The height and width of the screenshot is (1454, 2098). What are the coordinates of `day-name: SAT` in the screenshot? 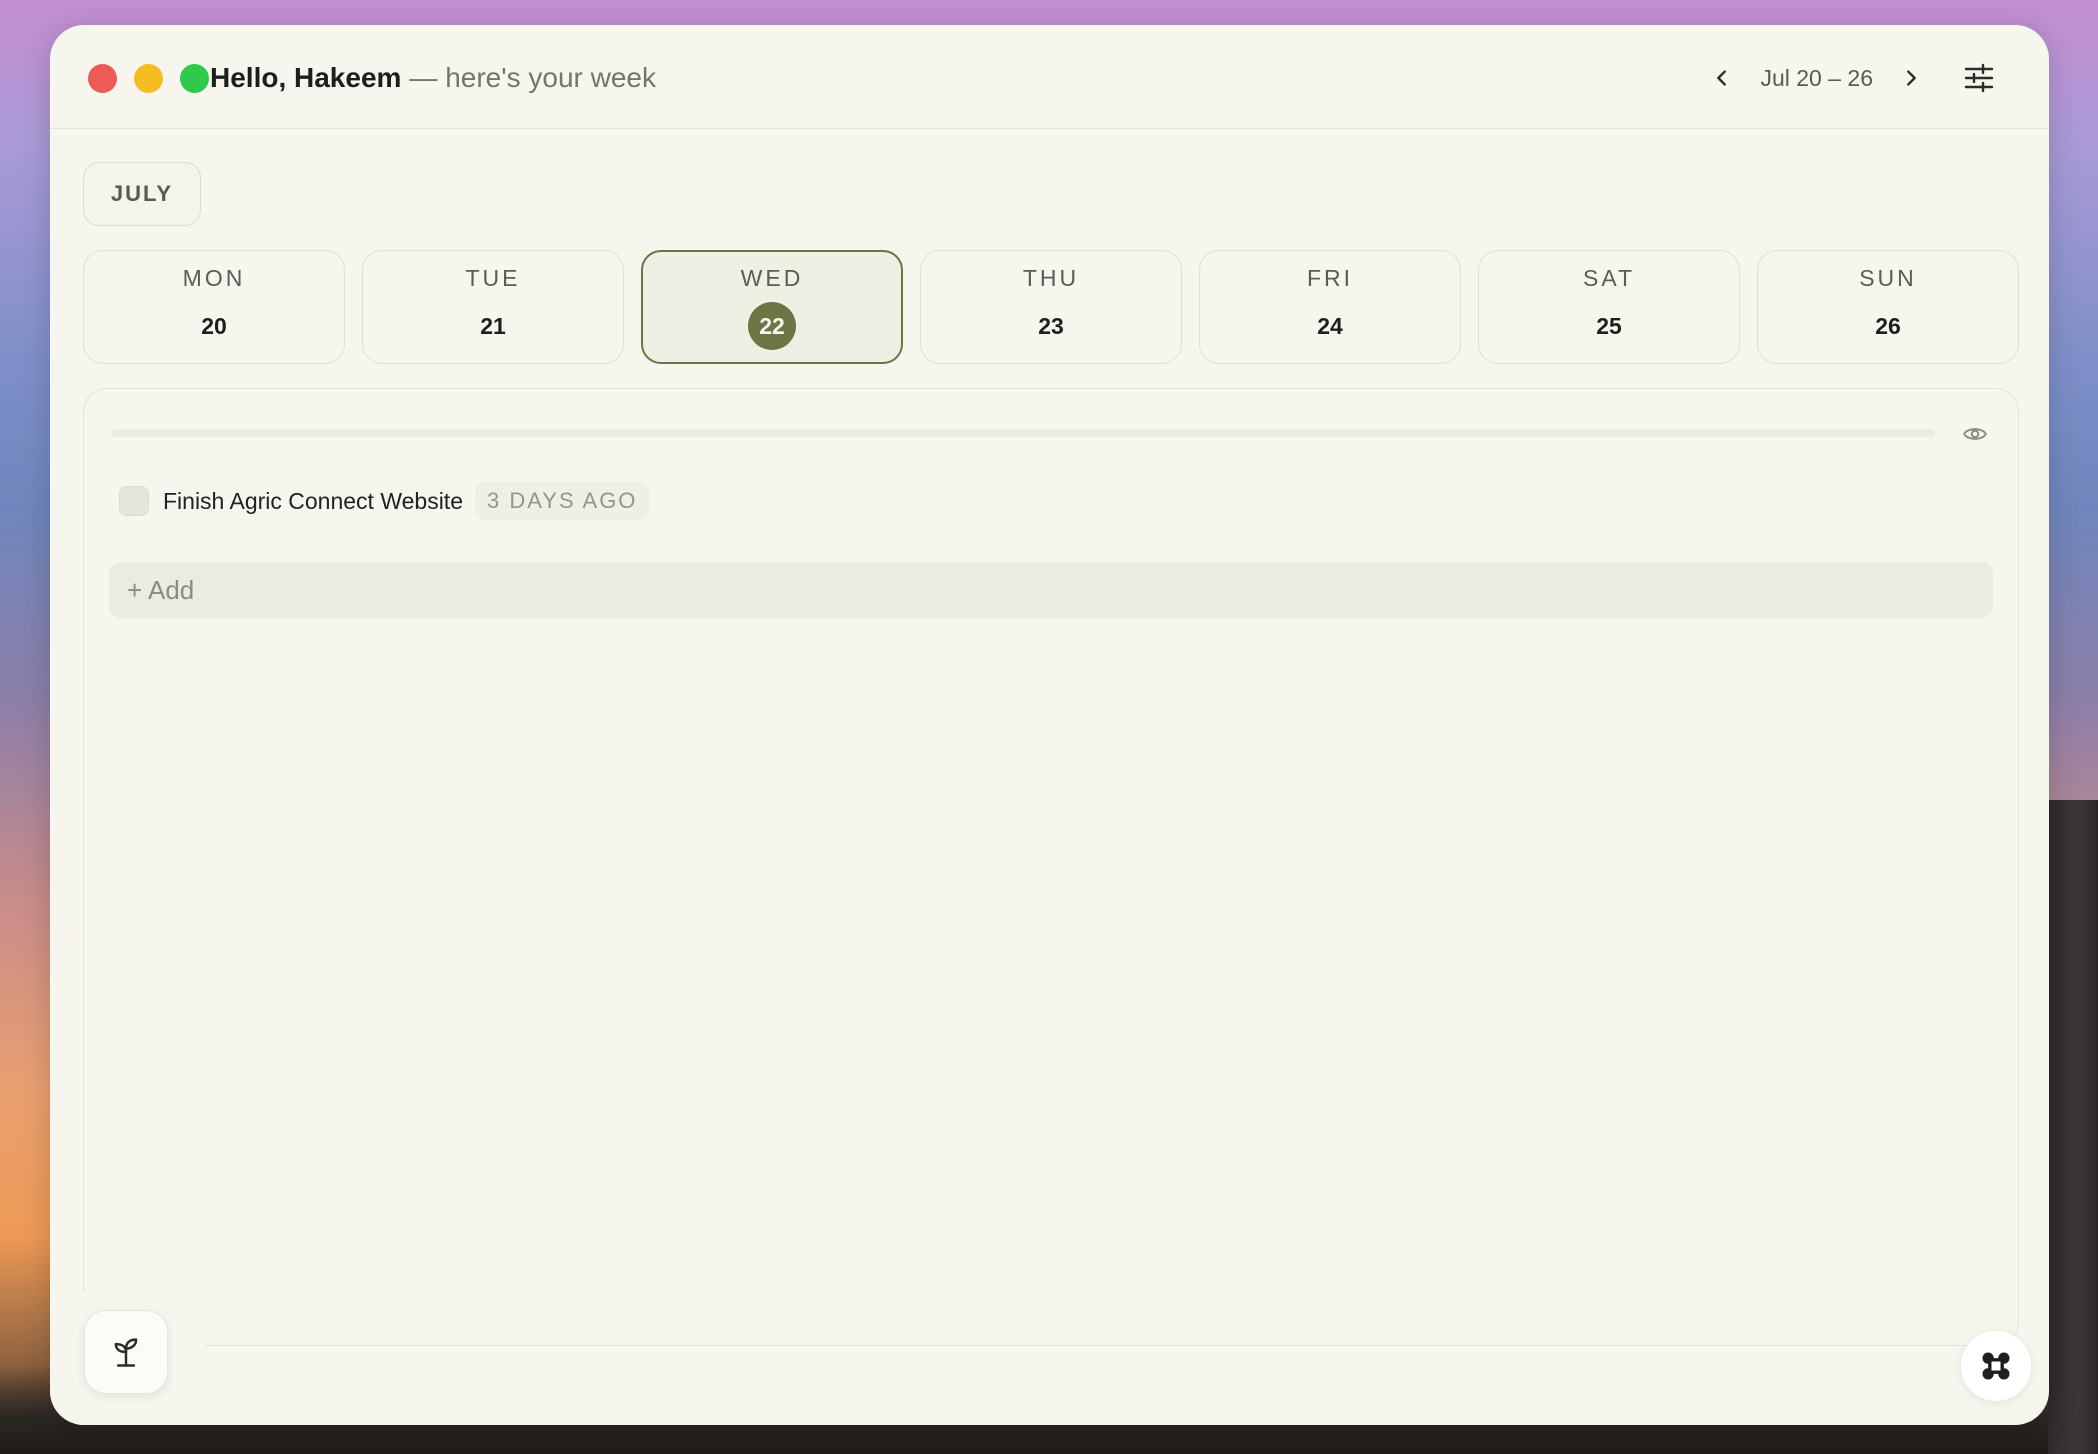 It's located at (1609, 277).